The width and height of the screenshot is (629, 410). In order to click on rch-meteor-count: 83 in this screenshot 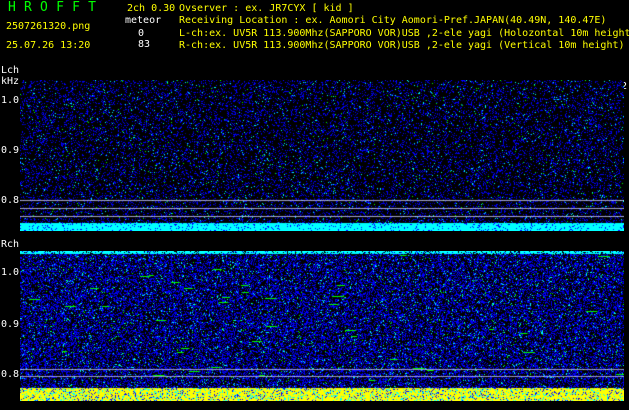, I will do `click(144, 44)`.